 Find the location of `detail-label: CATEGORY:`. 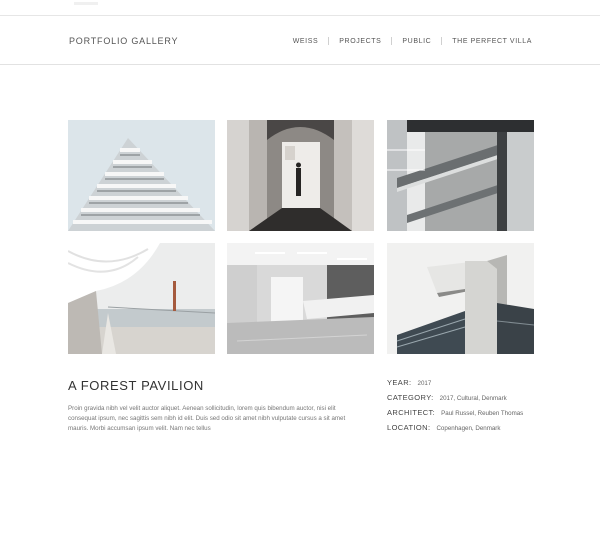

detail-label: CATEGORY: is located at coordinates (410, 397).